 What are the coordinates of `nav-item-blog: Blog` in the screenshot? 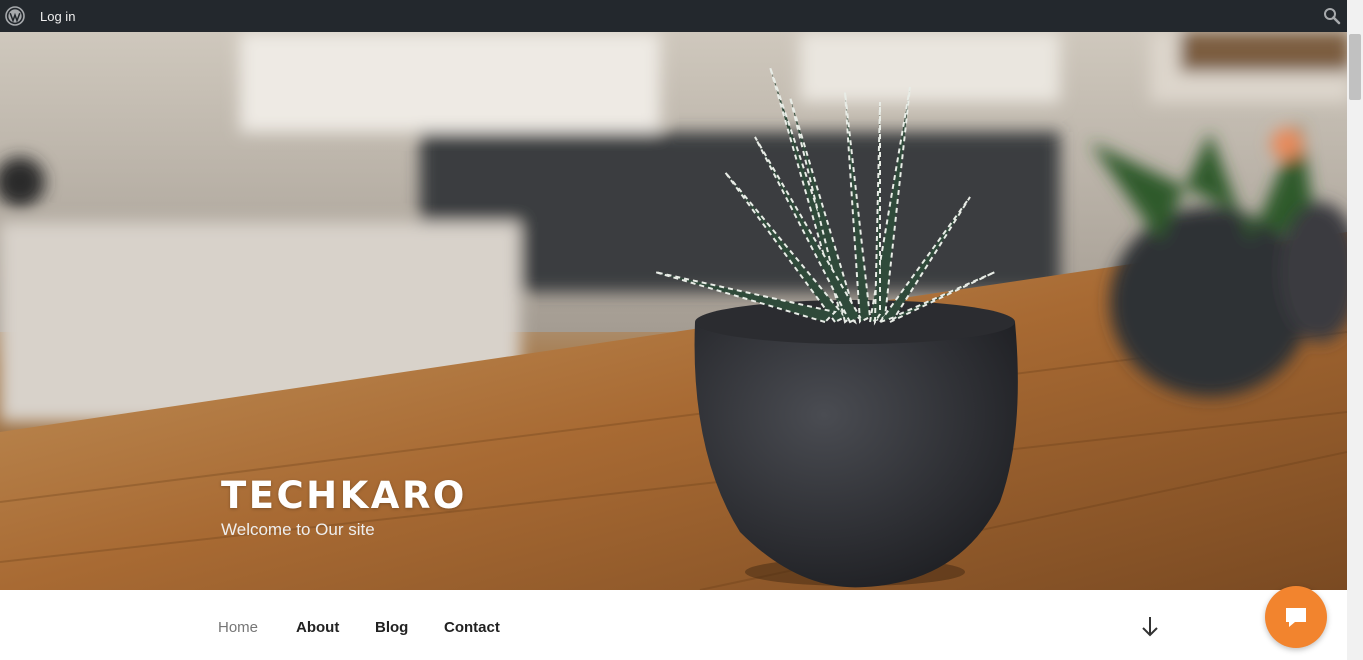 It's located at (391, 627).